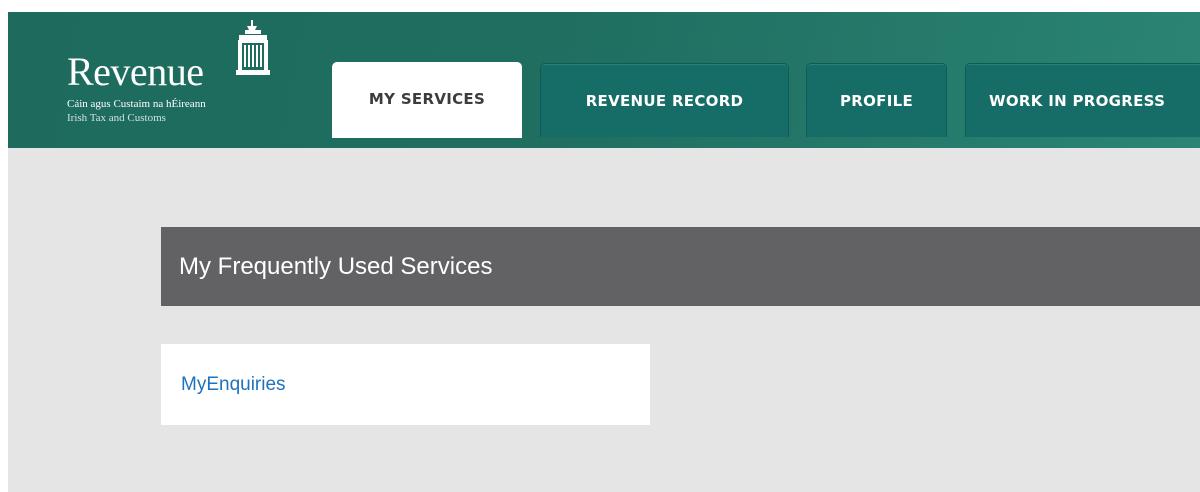 This screenshot has height=492, width=1200. I want to click on section-header: My Frequently Used Services, so click(680, 266).